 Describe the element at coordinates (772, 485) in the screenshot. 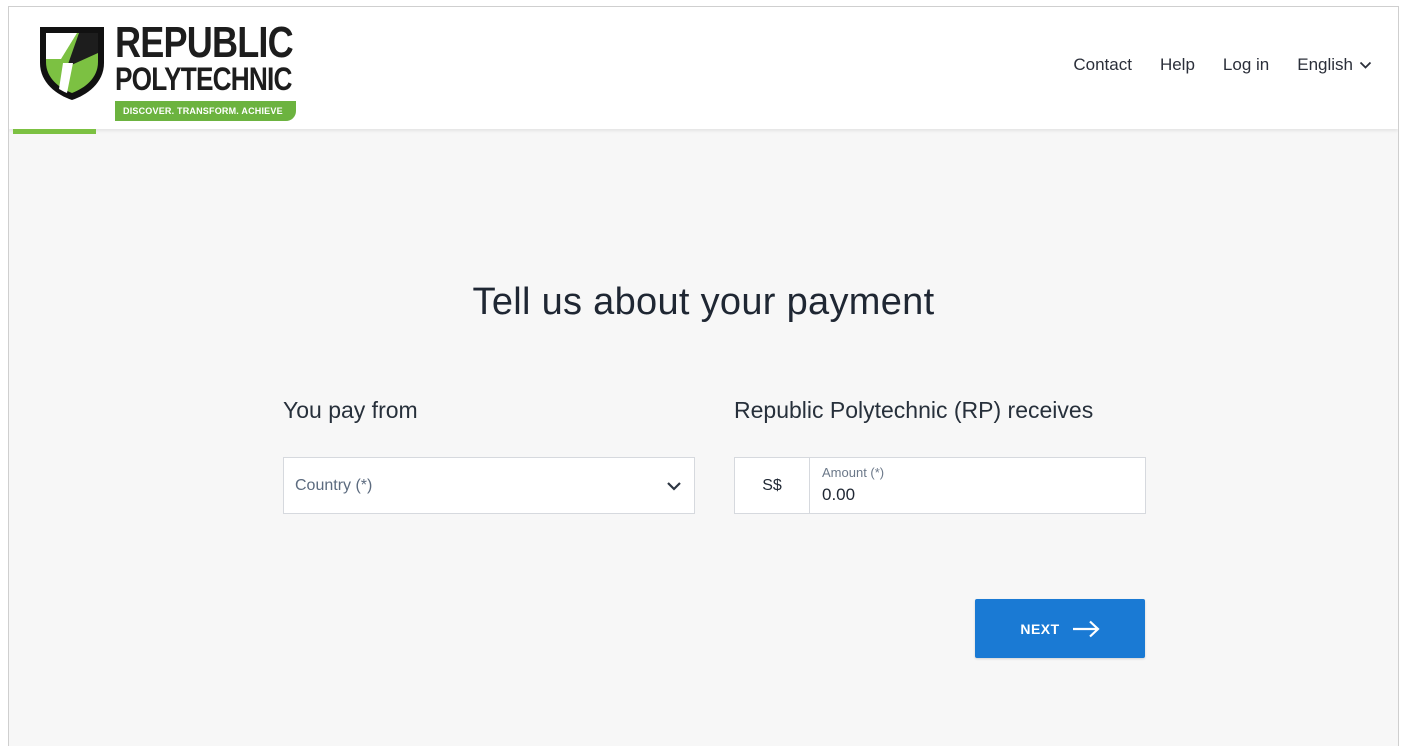

I see `currency-code: S$` at that location.